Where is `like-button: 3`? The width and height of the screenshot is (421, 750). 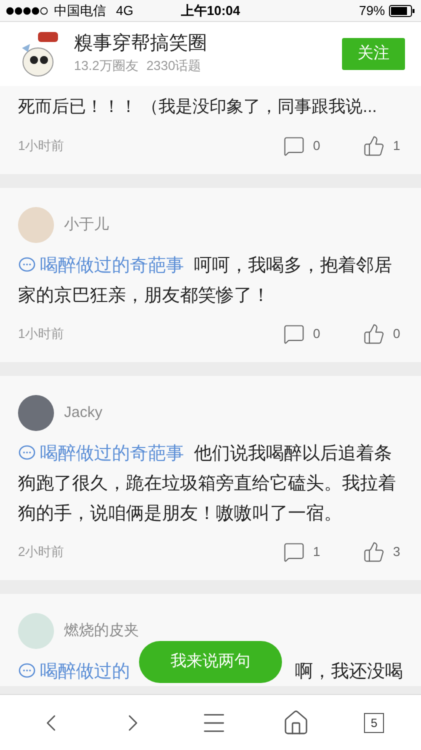 like-button: 3 is located at coordinates (383, 552).